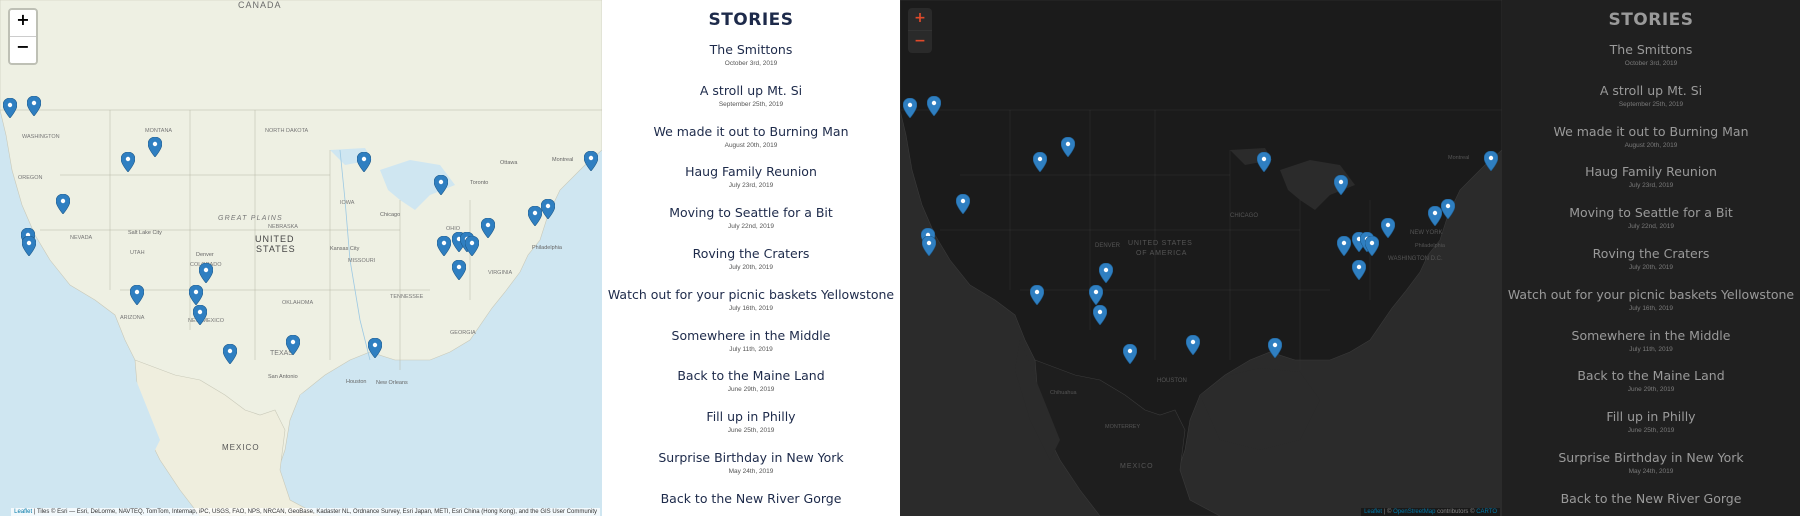 The width and height of the screenshot is (1800, 516). I want to click on openstreetmap-link: OpenStreetMap, so click(1414, 512).